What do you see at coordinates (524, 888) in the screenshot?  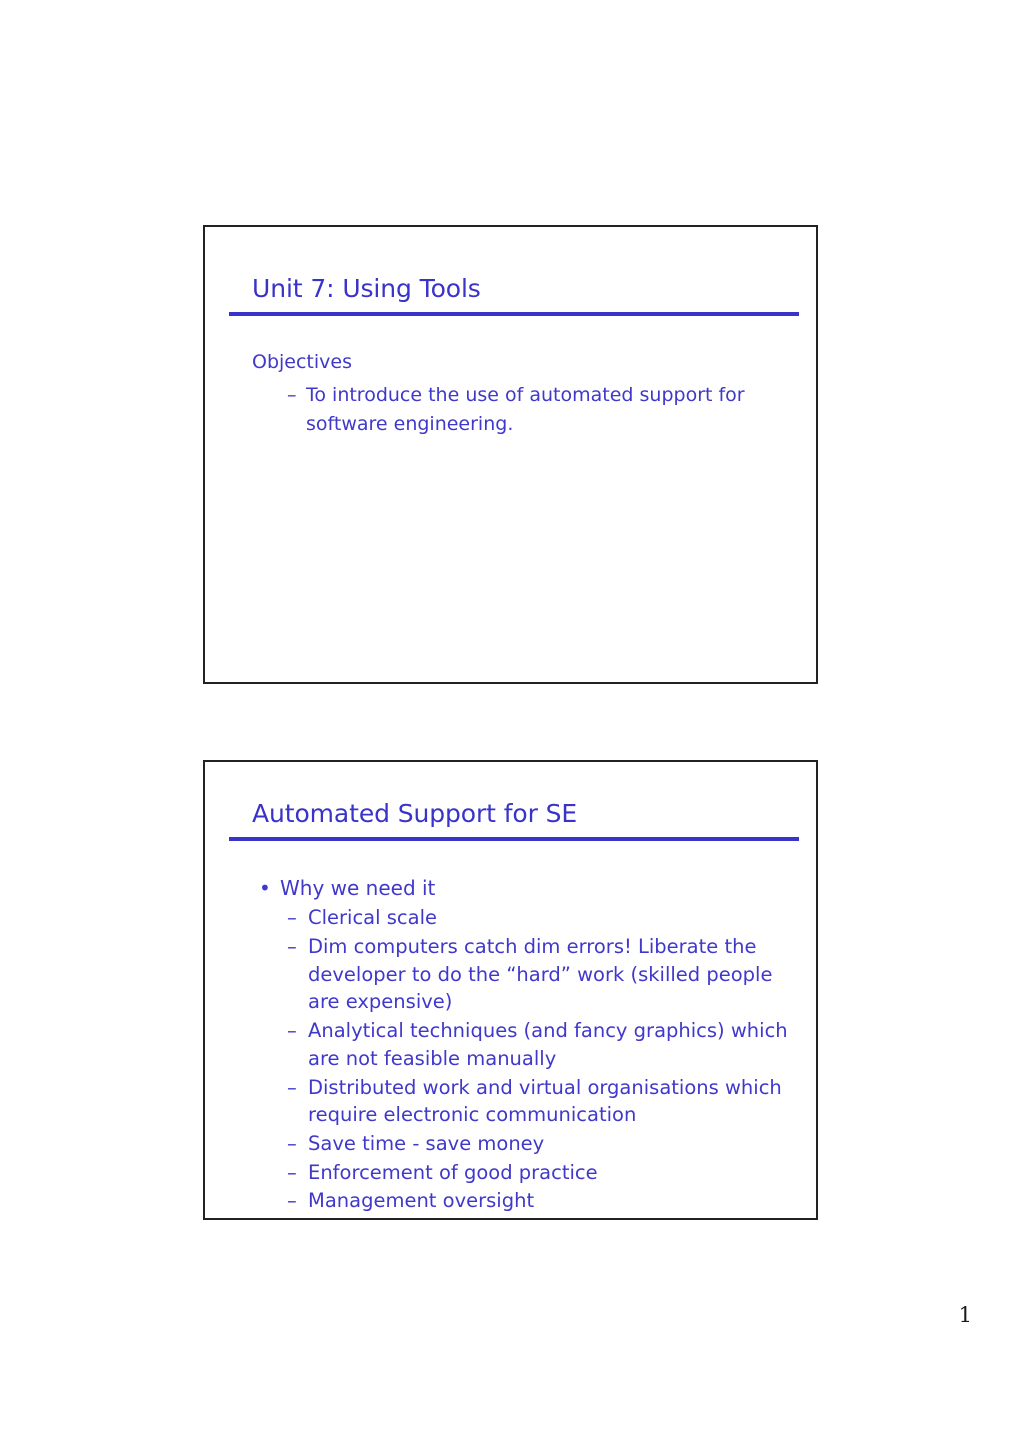 I see `slide-2-bullet-1: • Why we need it` at bounding box center [524, 888].